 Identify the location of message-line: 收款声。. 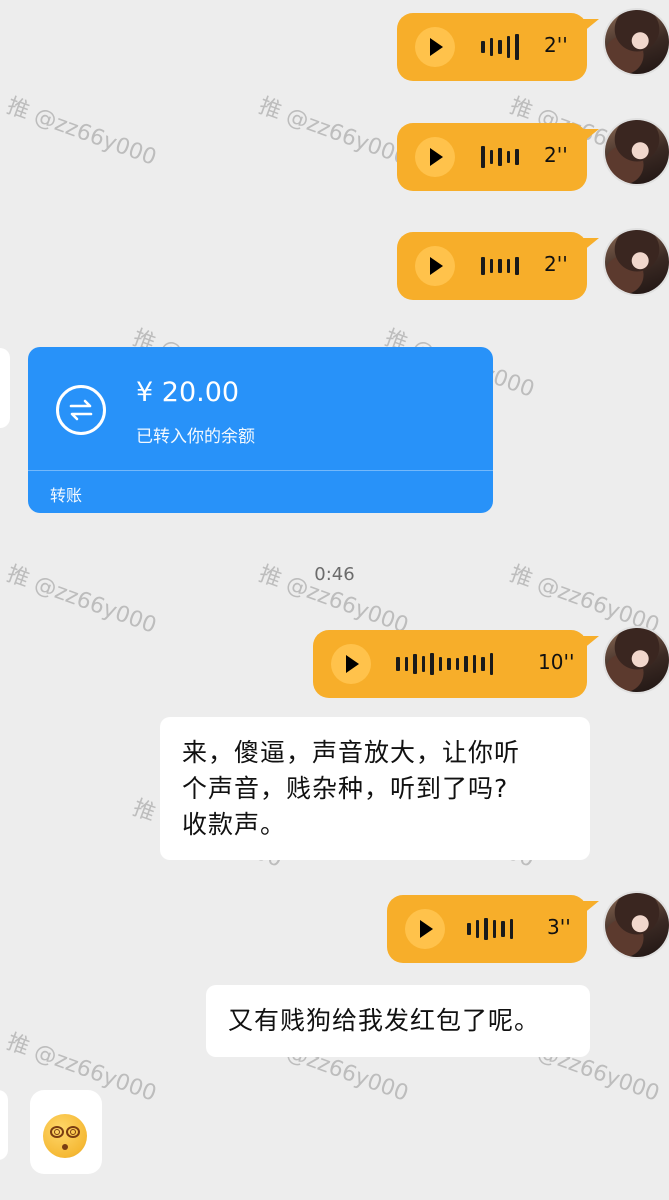
(234, 824).